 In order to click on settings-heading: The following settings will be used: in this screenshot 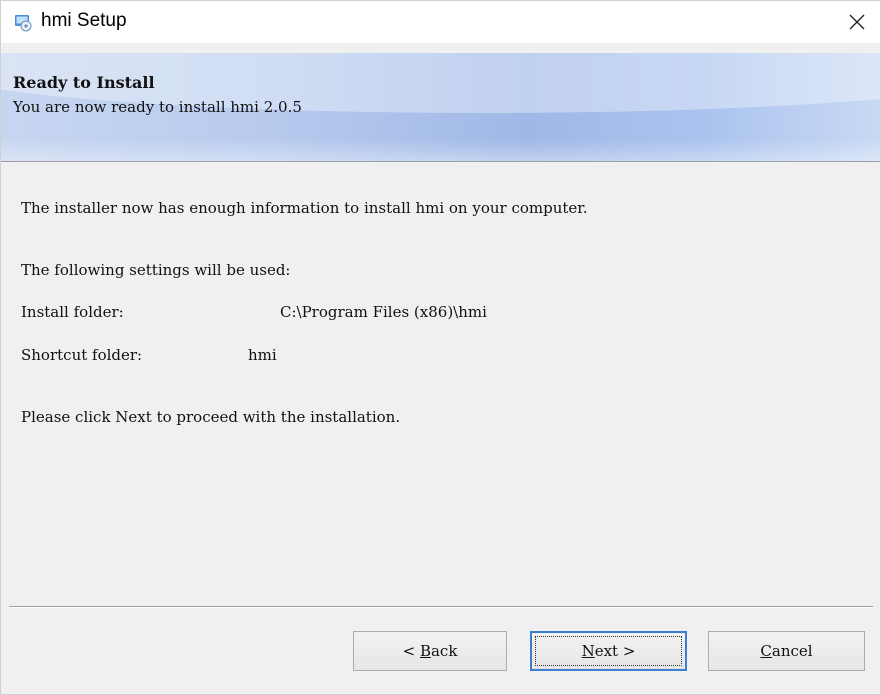, I will do `click(156, 270)`.